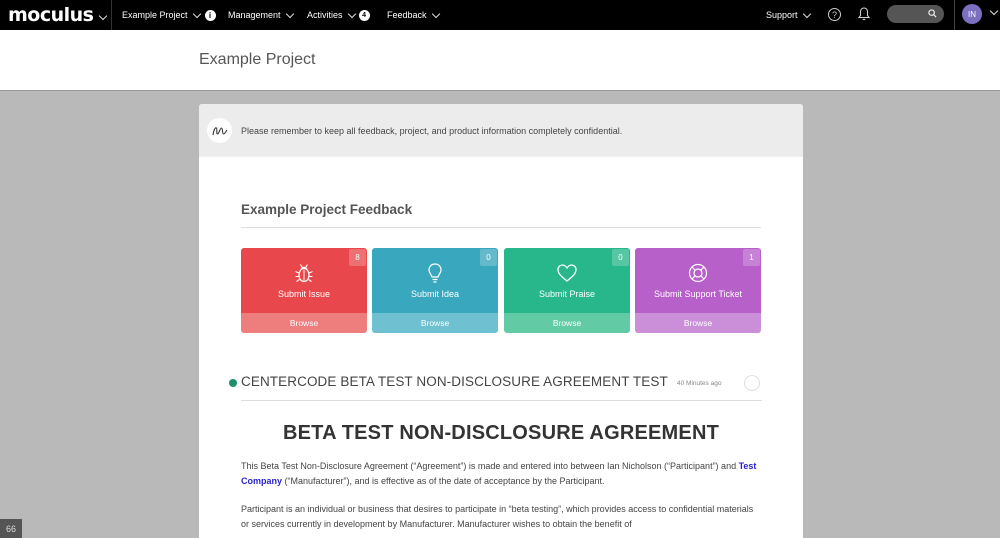 The height and width of the screenshot is (538, 1000). I want to click on tile-count-badge: 8, so click(357, 257).